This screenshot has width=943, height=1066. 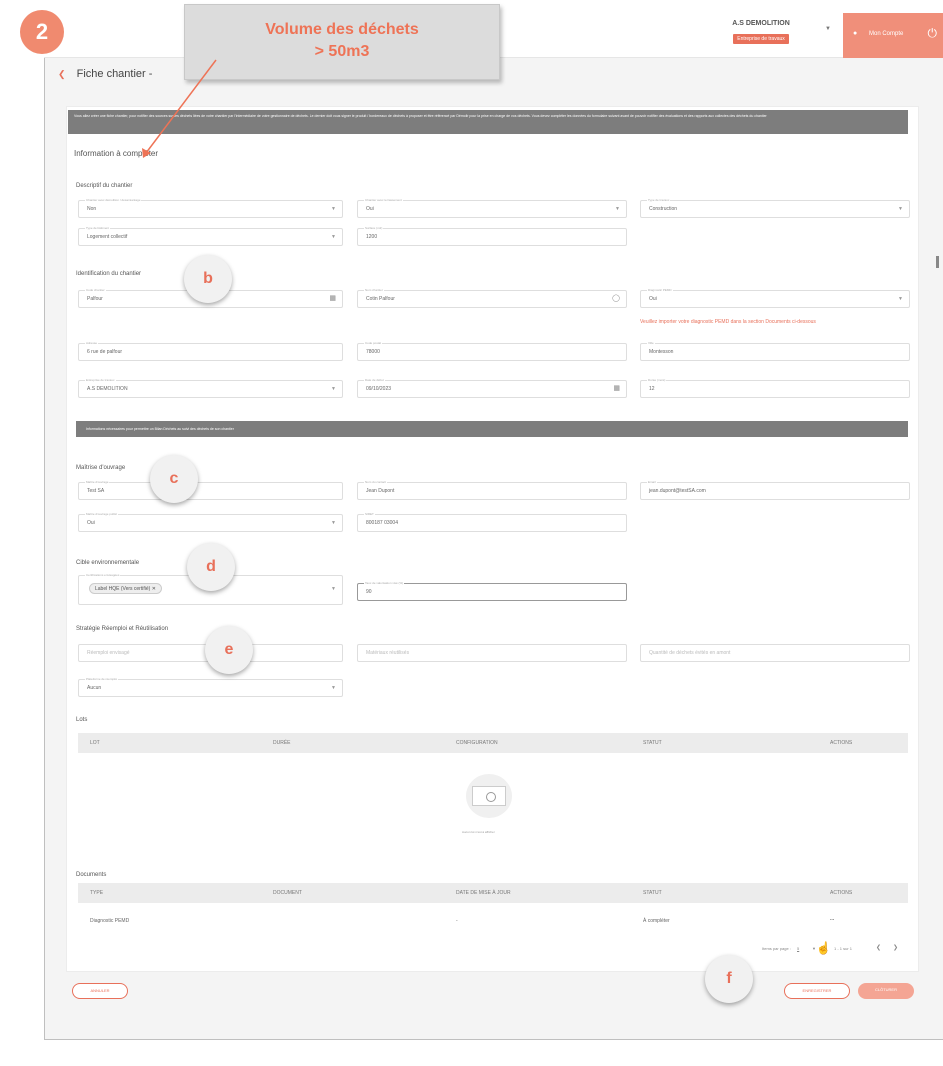 What do you see at coordinates (174, 479) in the screenshot?
I see `annotation-c: c` at bounding box center [174, 479].